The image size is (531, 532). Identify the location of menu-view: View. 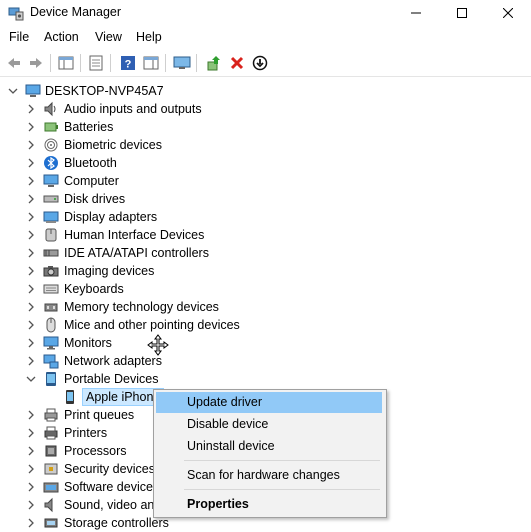
(108, 37).